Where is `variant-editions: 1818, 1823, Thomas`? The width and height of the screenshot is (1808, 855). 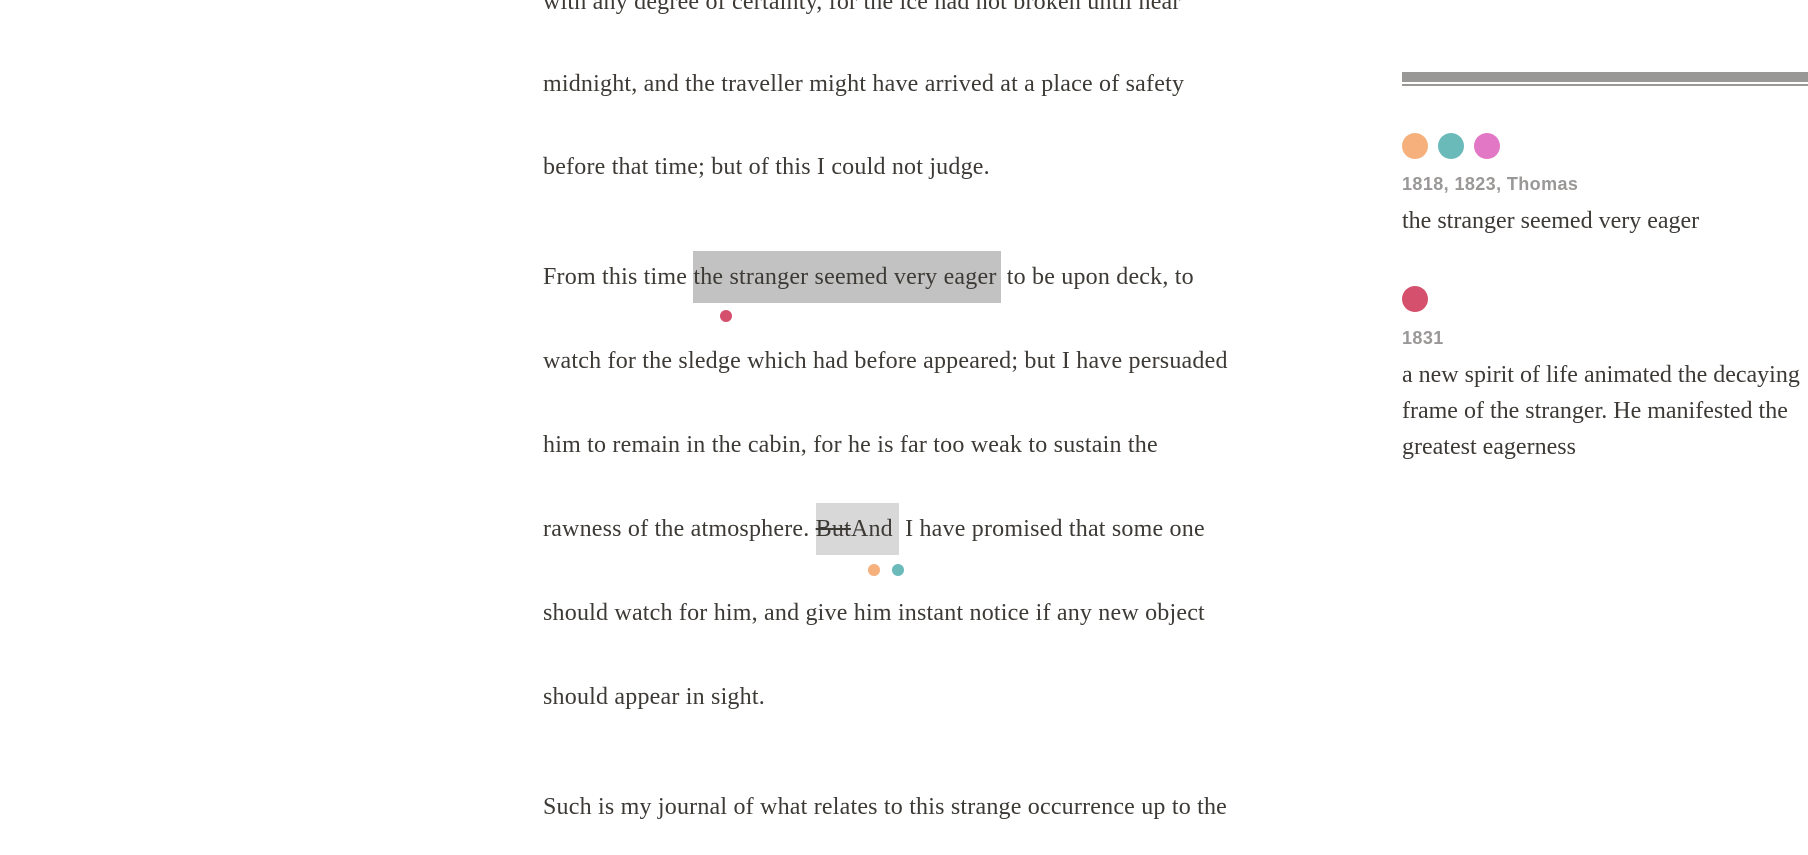 variant-editions: 1818, 1823, Thomas is located at coordinates (1490, 184).